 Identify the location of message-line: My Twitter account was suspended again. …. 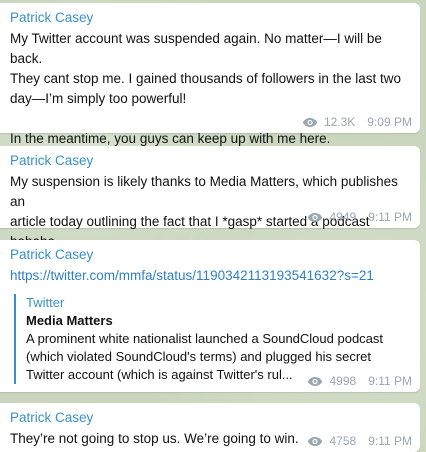
(196, 48).